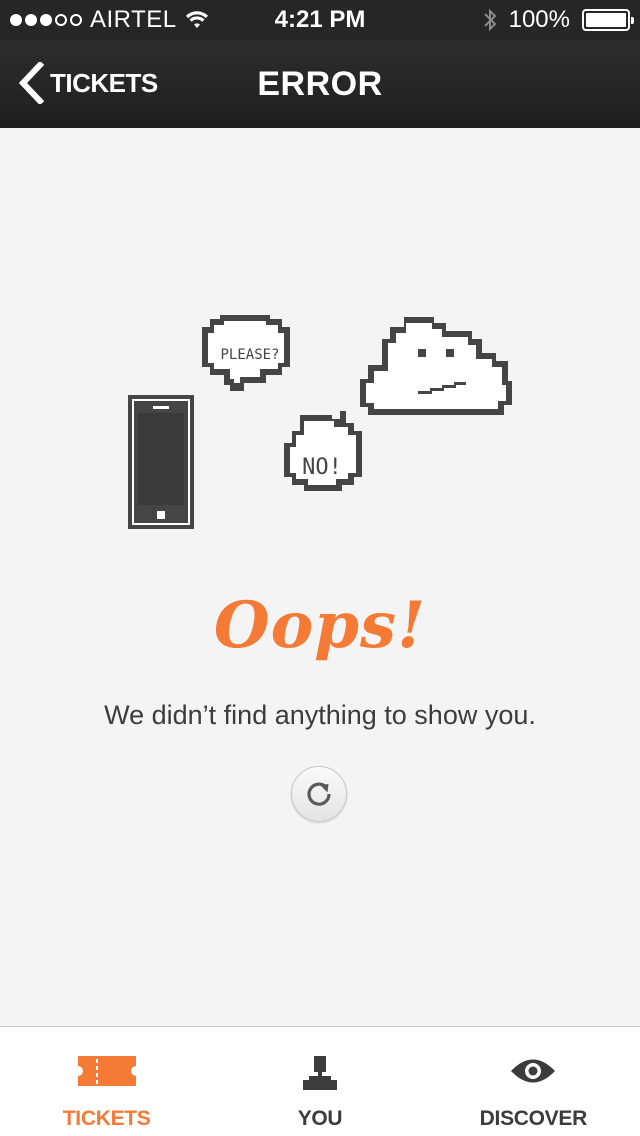 The width and height of the screenshot is (640, 1136). I want to click on error-illustration: PLEASE? NO!, so click(320, 422).